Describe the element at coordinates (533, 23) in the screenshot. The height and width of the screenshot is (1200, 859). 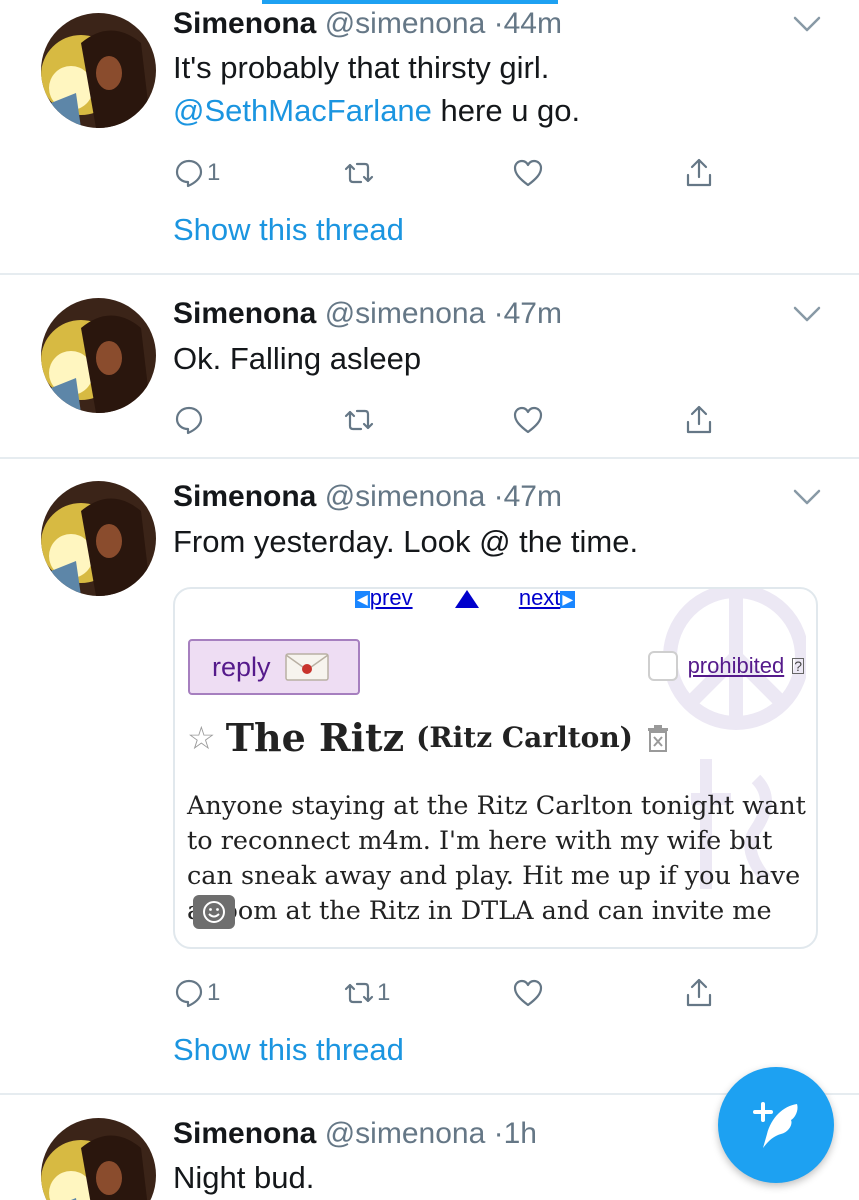
I see `timestamp: 44m` at that location.